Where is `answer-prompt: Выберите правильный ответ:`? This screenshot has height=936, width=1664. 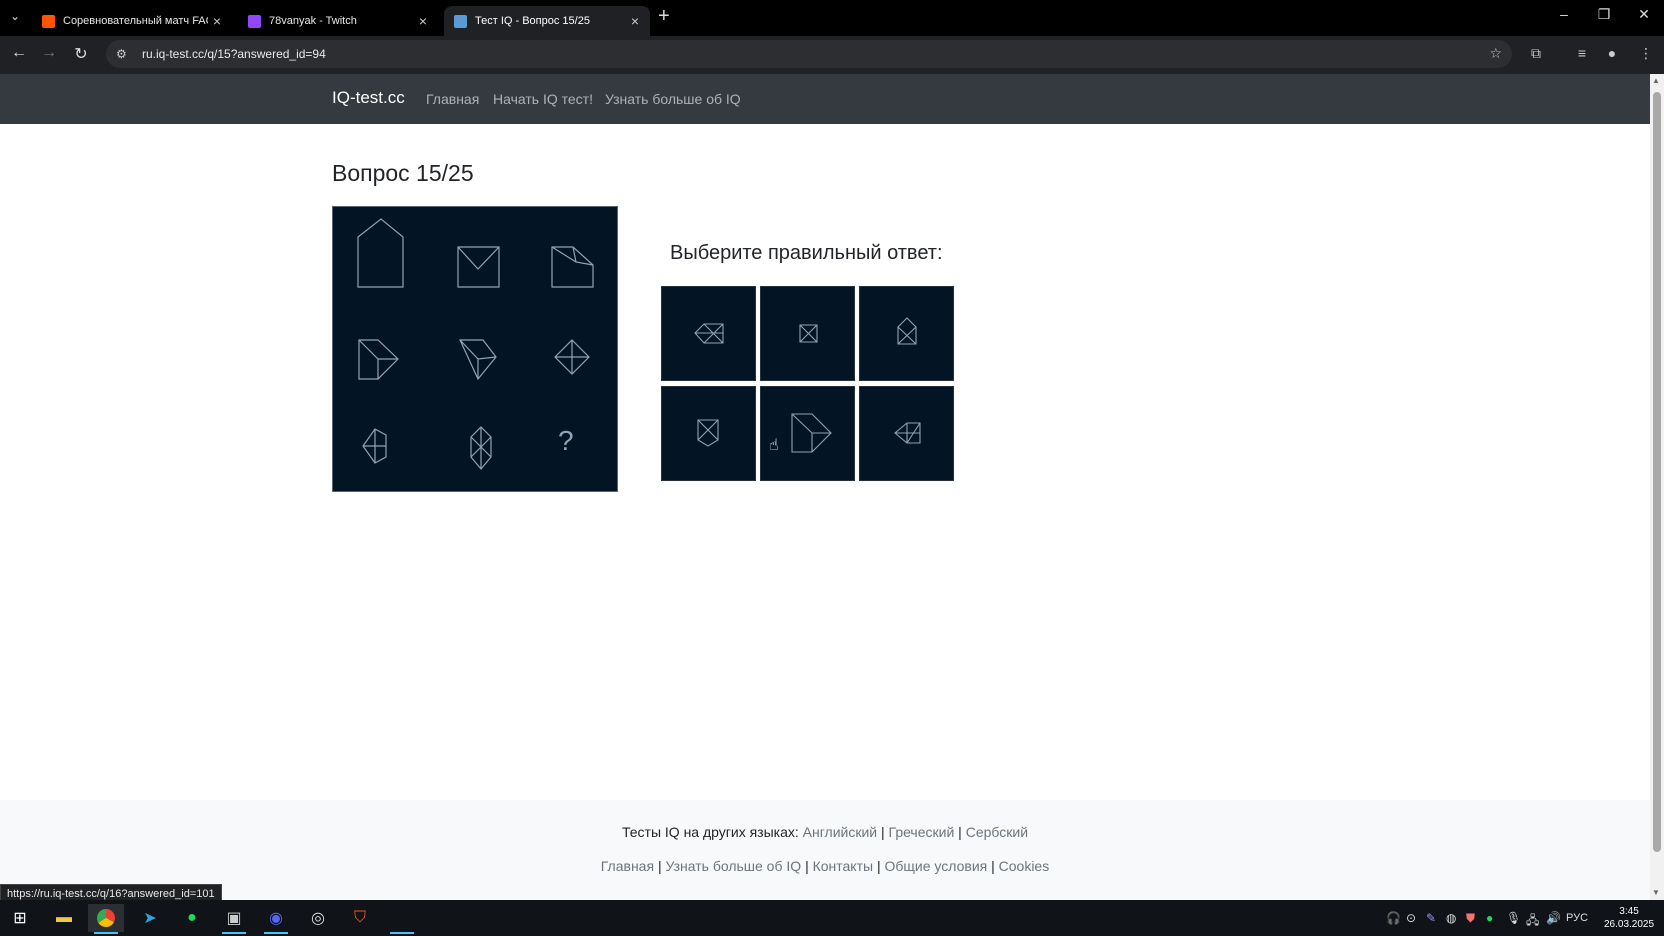
answer-prompt: Выберите правильный ответ: is located at coordinates (806, 253).